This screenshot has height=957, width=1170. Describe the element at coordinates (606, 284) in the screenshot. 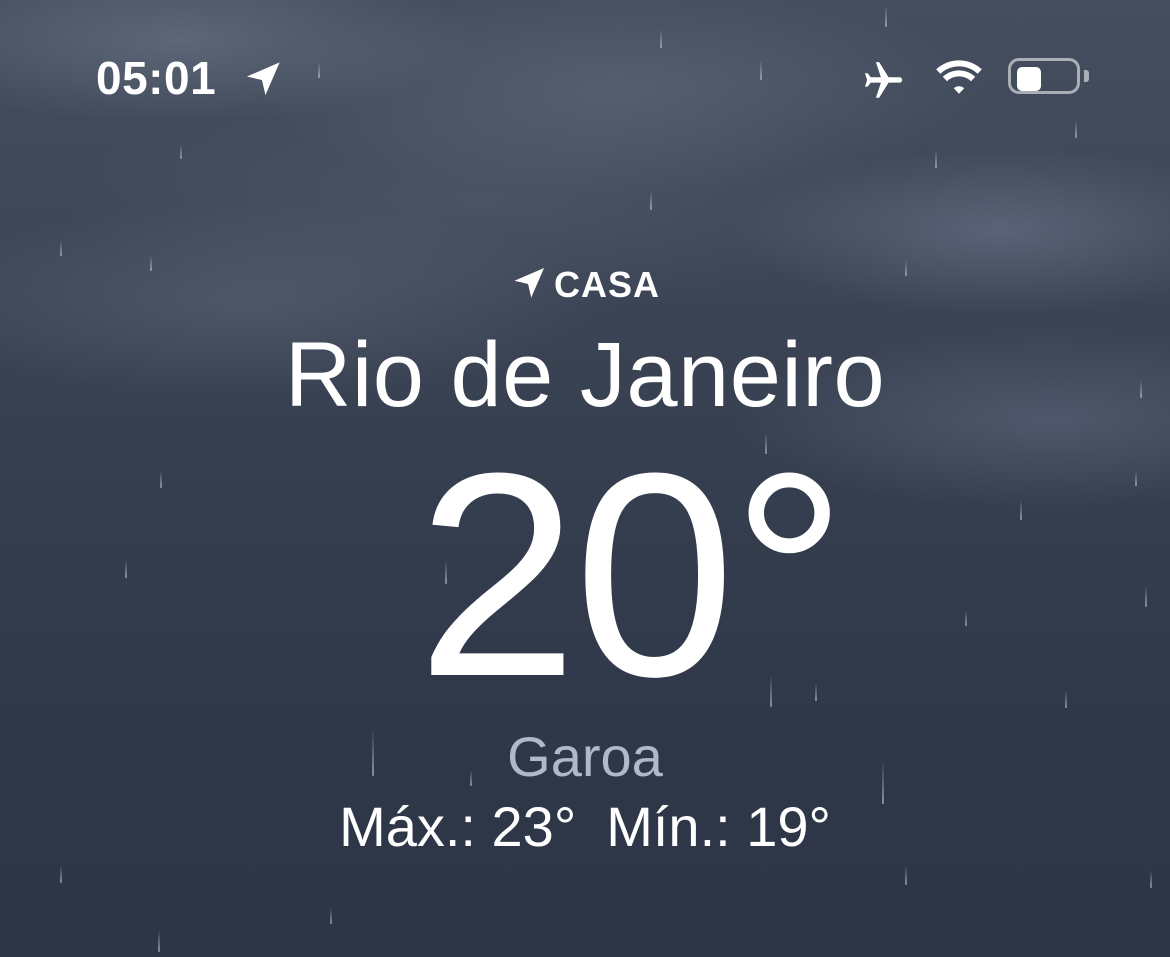

I see `home-label-text: CASA` at that location.